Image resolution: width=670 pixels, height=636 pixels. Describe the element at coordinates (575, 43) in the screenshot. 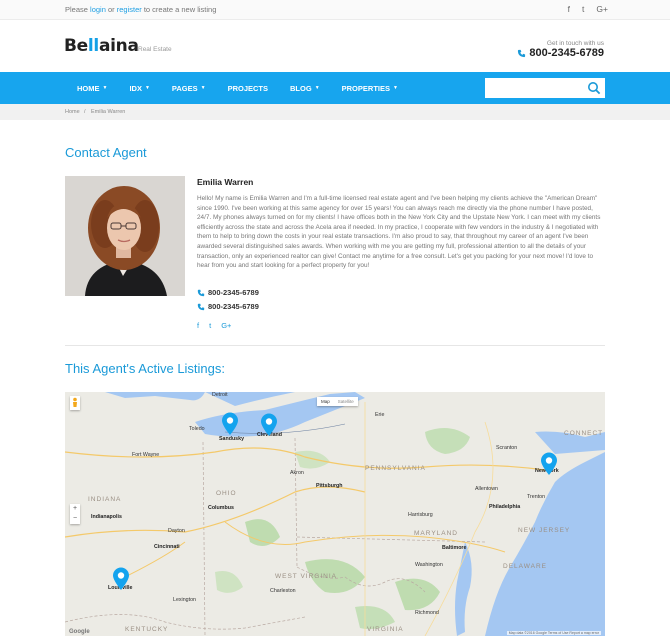

I see `contact-label: Get in touch with us` at that location.